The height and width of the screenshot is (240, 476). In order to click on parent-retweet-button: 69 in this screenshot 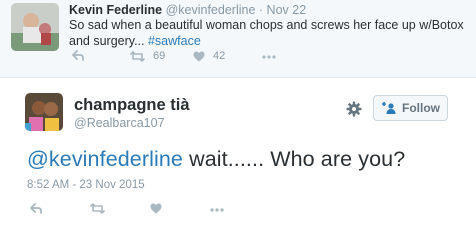, I will do `click(147, 56)`.